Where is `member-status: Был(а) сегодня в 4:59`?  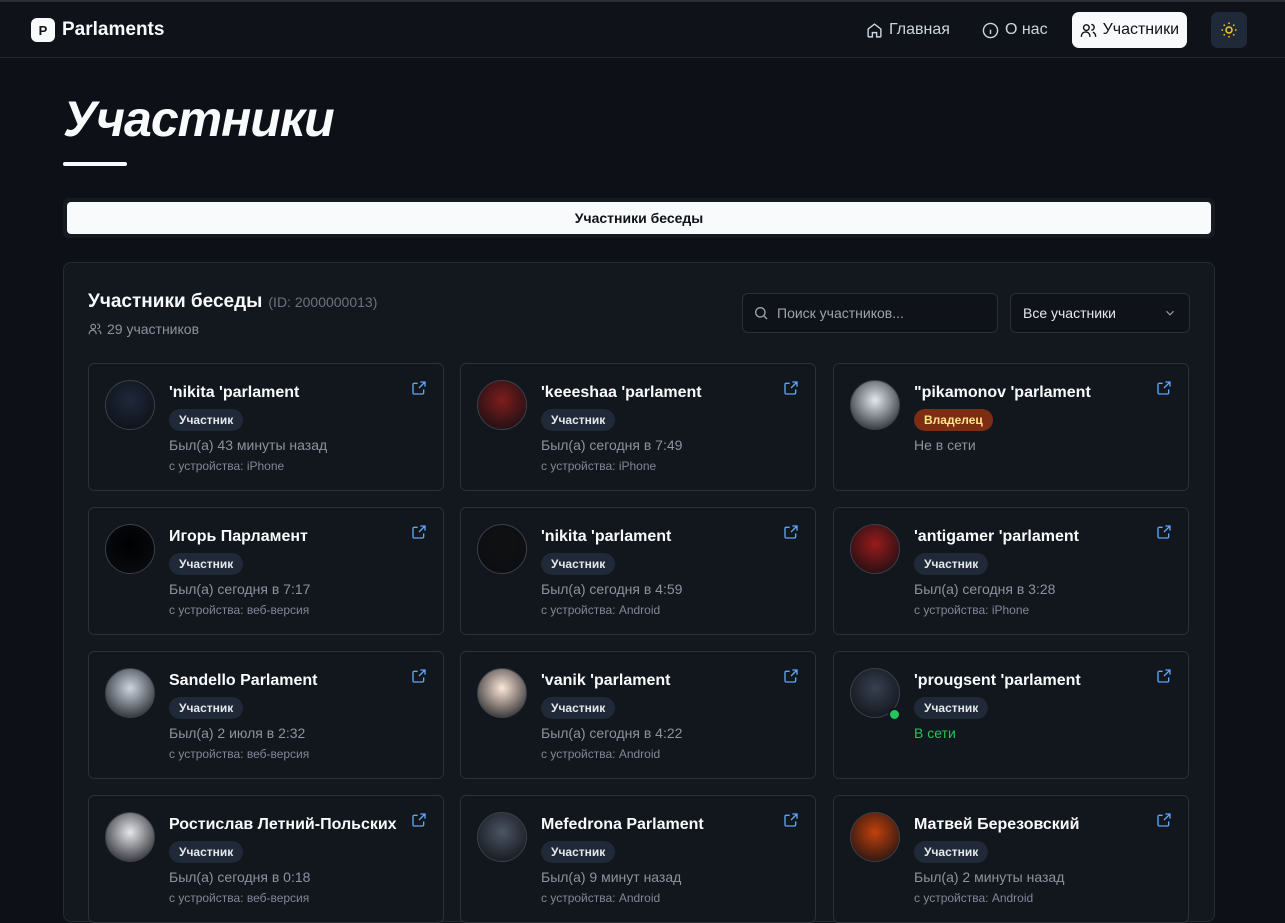 member-status: Был(а) сегодня в 4:59 is located at coordinates (612, 589).